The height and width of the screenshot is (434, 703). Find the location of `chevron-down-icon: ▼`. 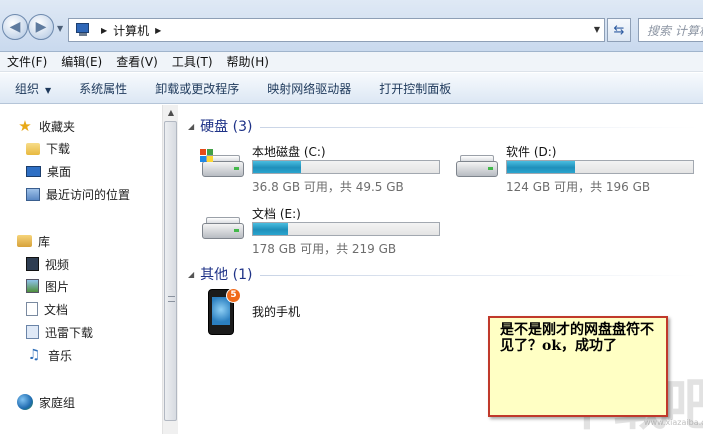

chevron-down-icon: ▼ is located at coordinates (48, 90).